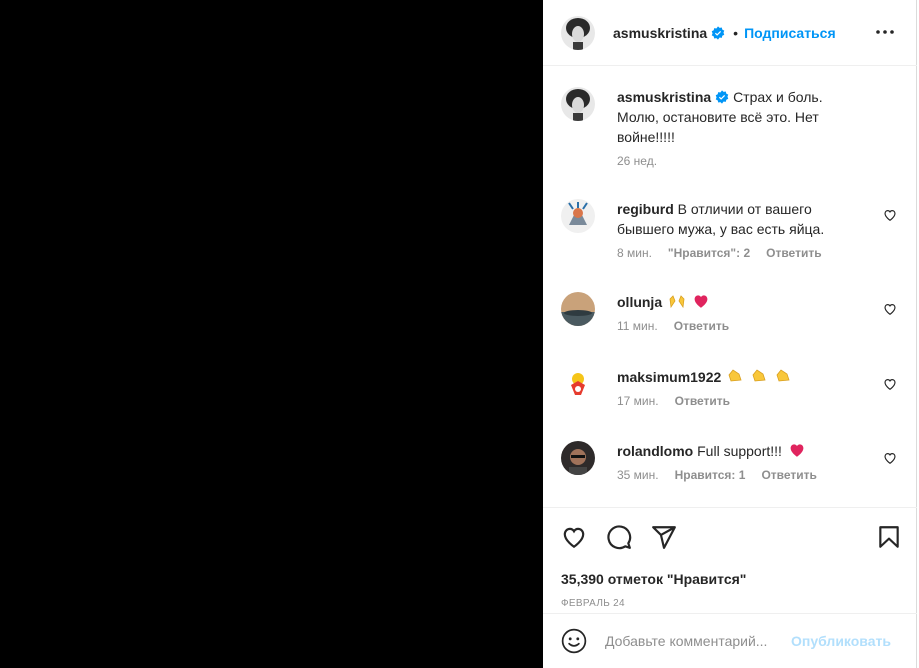 The height and width of the screenshot is (668, 919). Describe the element at coordinates (841, 641) in the screenshot. I see `publish-button: Опубликовать` at that location.